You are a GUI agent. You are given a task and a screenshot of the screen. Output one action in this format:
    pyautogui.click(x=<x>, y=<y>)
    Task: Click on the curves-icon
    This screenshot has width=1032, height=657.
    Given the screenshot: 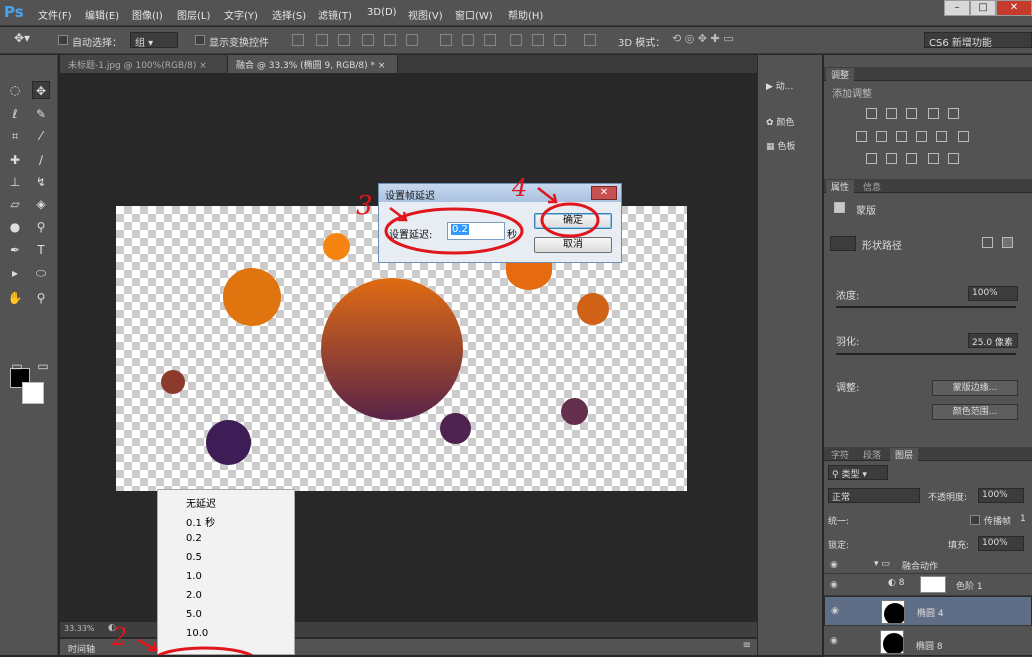 What is the action you would take?
    pyautogui.click(x=911, y=113)
    